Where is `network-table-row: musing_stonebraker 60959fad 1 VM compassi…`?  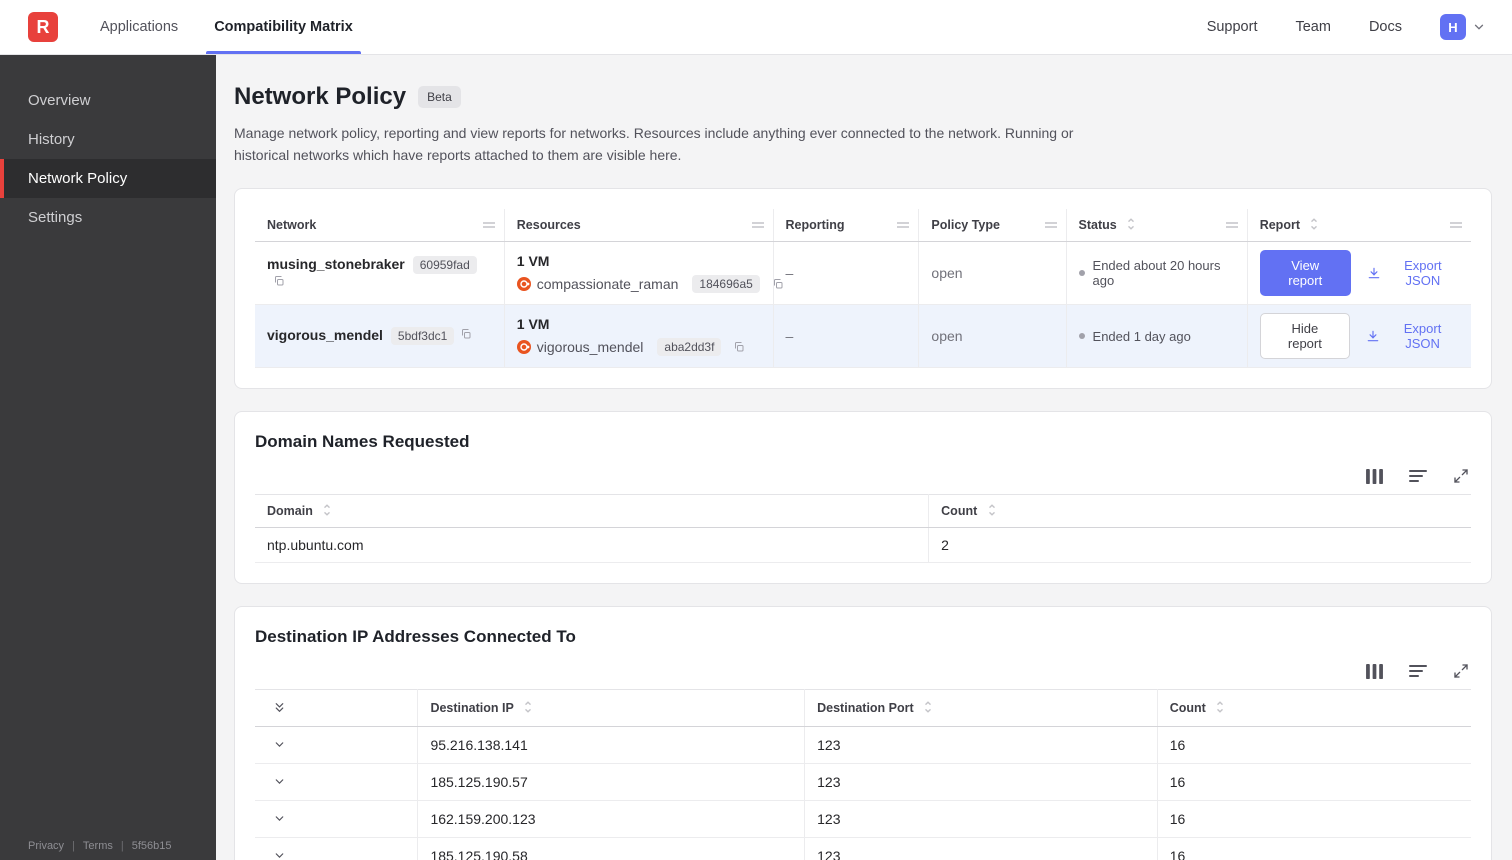 network-table-row: musing_stonebraker 60959fad 1 VM compassi… is located at coordinates (863, 273).